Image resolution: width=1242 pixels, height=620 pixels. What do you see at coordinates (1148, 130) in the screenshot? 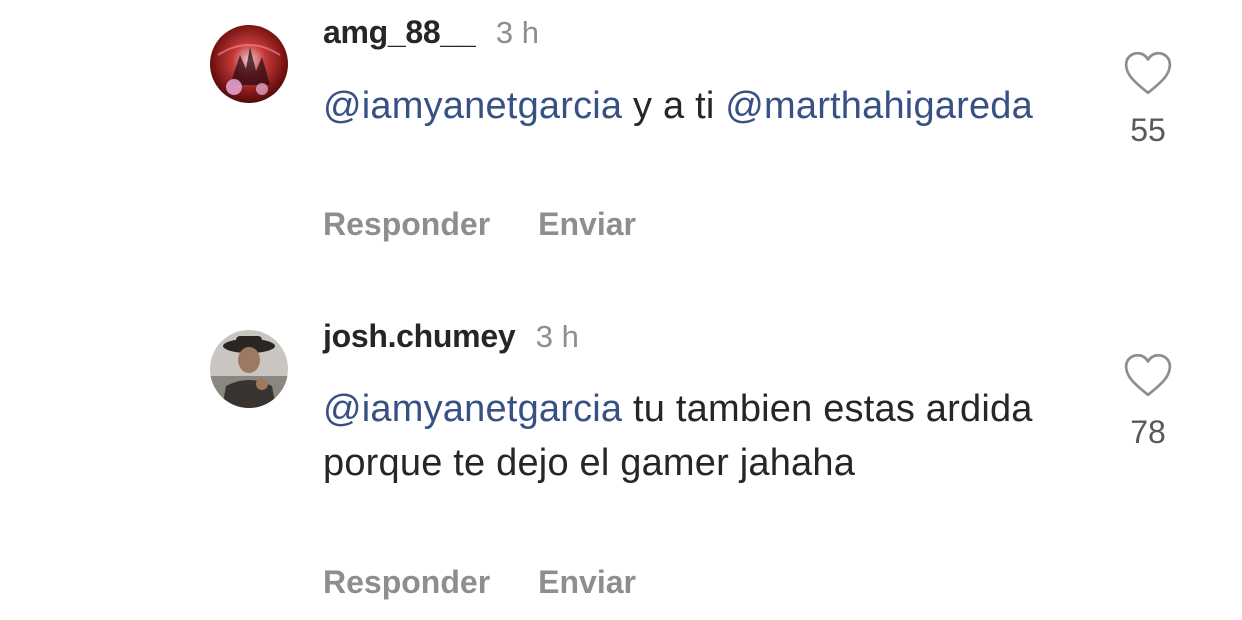
I see `like-count: 55` at bounding box center [1148, 130].